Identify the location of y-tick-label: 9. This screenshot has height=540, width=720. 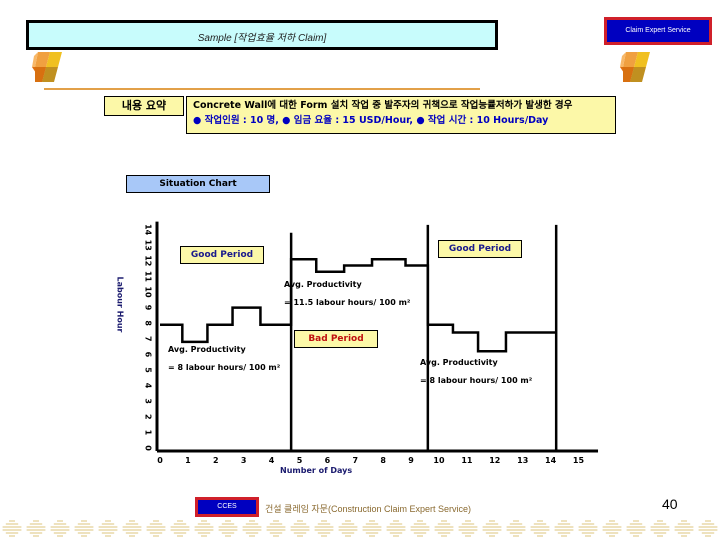
(148, 308).